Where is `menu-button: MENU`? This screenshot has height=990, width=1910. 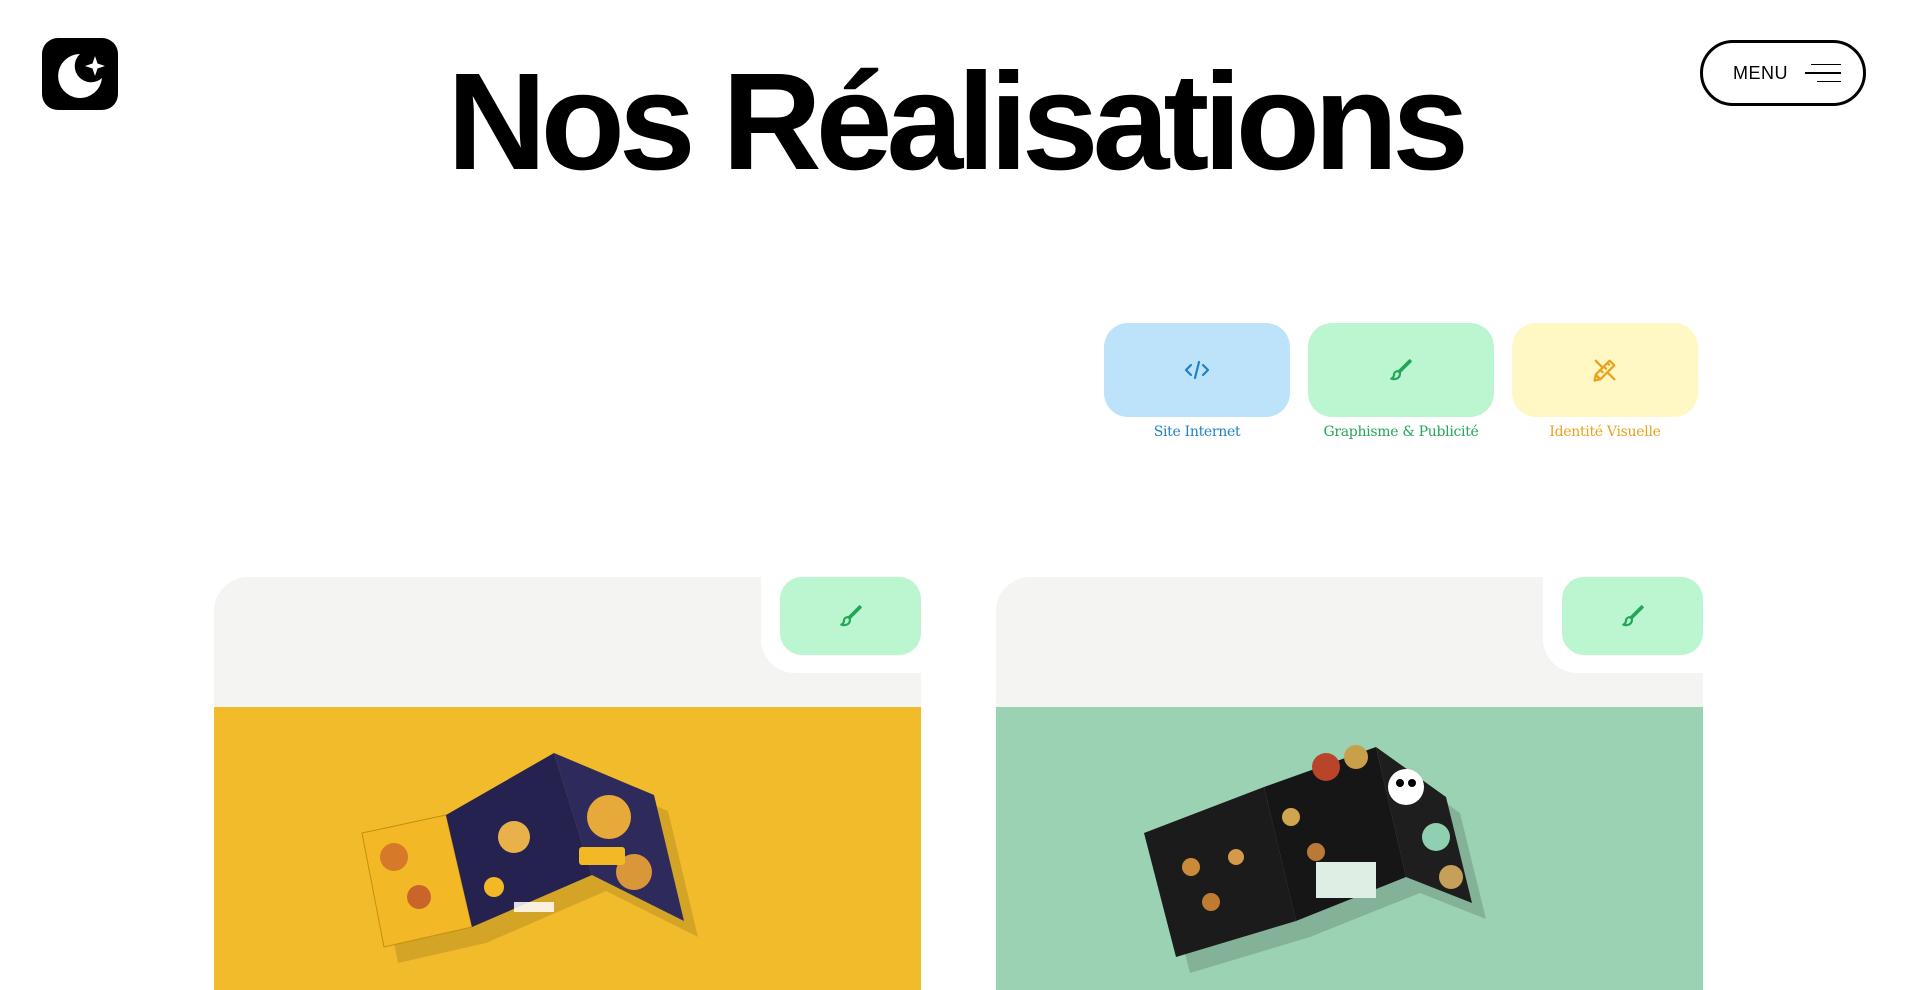 menu-button: MENU is located at coordinates (1783, 73).